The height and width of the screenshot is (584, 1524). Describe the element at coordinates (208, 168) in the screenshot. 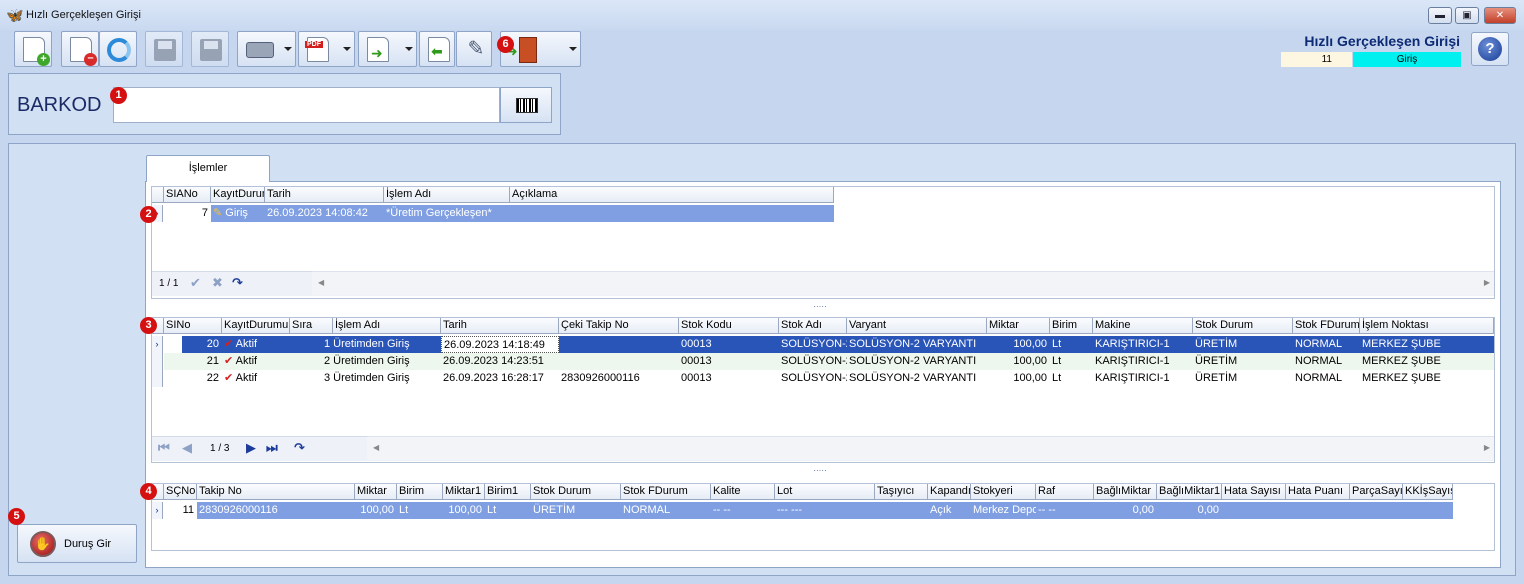

I see `tab-islemler: İşlemler` at that location.